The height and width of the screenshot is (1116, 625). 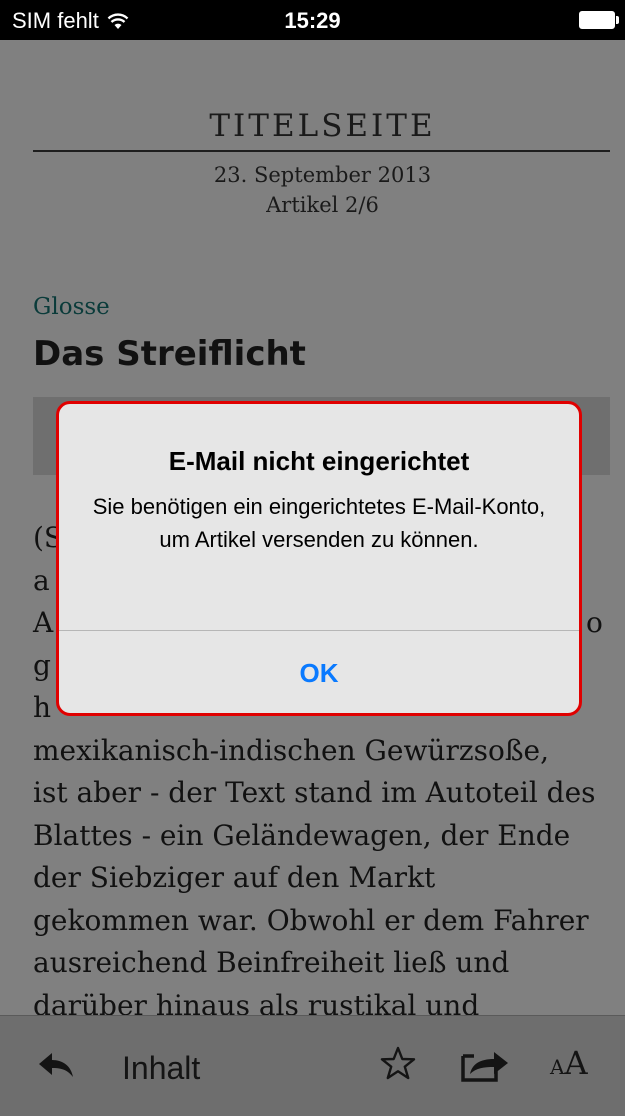 What do you see at coordinates (271, 962) in the screenshot?
I see `body-line: ausreichend Beinfreiheit ließ und` at bounding box center [271, 962].